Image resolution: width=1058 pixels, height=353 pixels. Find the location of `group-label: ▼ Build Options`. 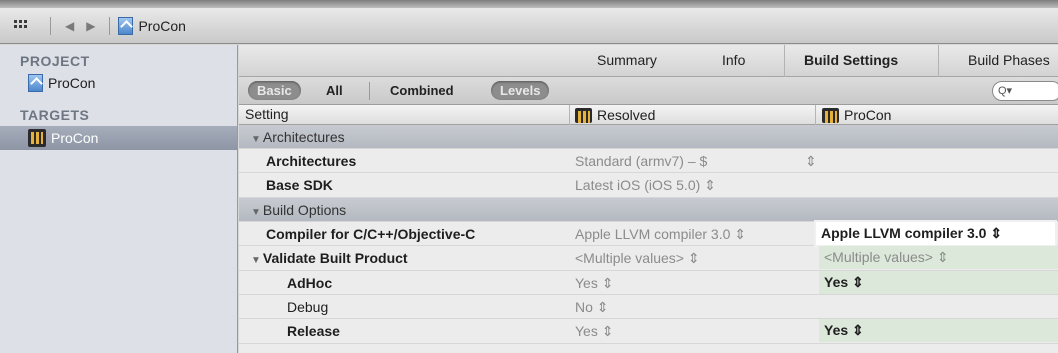

group-label: ▼ Build Options is located at coordinates (298, 210).